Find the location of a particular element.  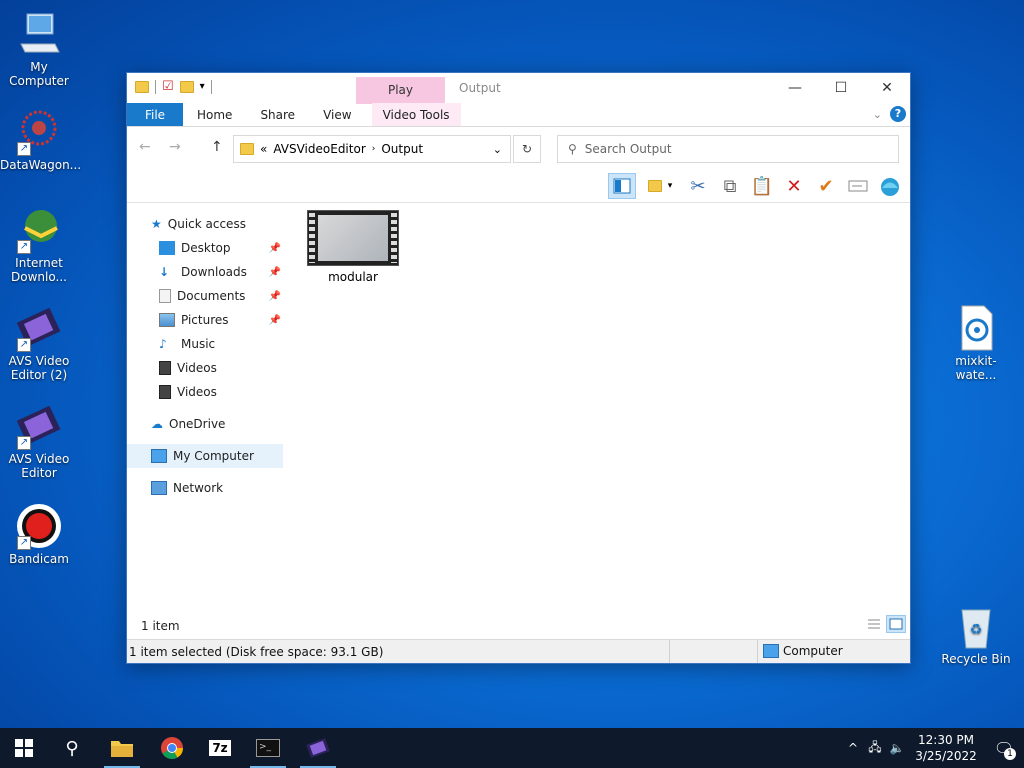

cut-icon: ✂ is located at coordinates (698, 186).